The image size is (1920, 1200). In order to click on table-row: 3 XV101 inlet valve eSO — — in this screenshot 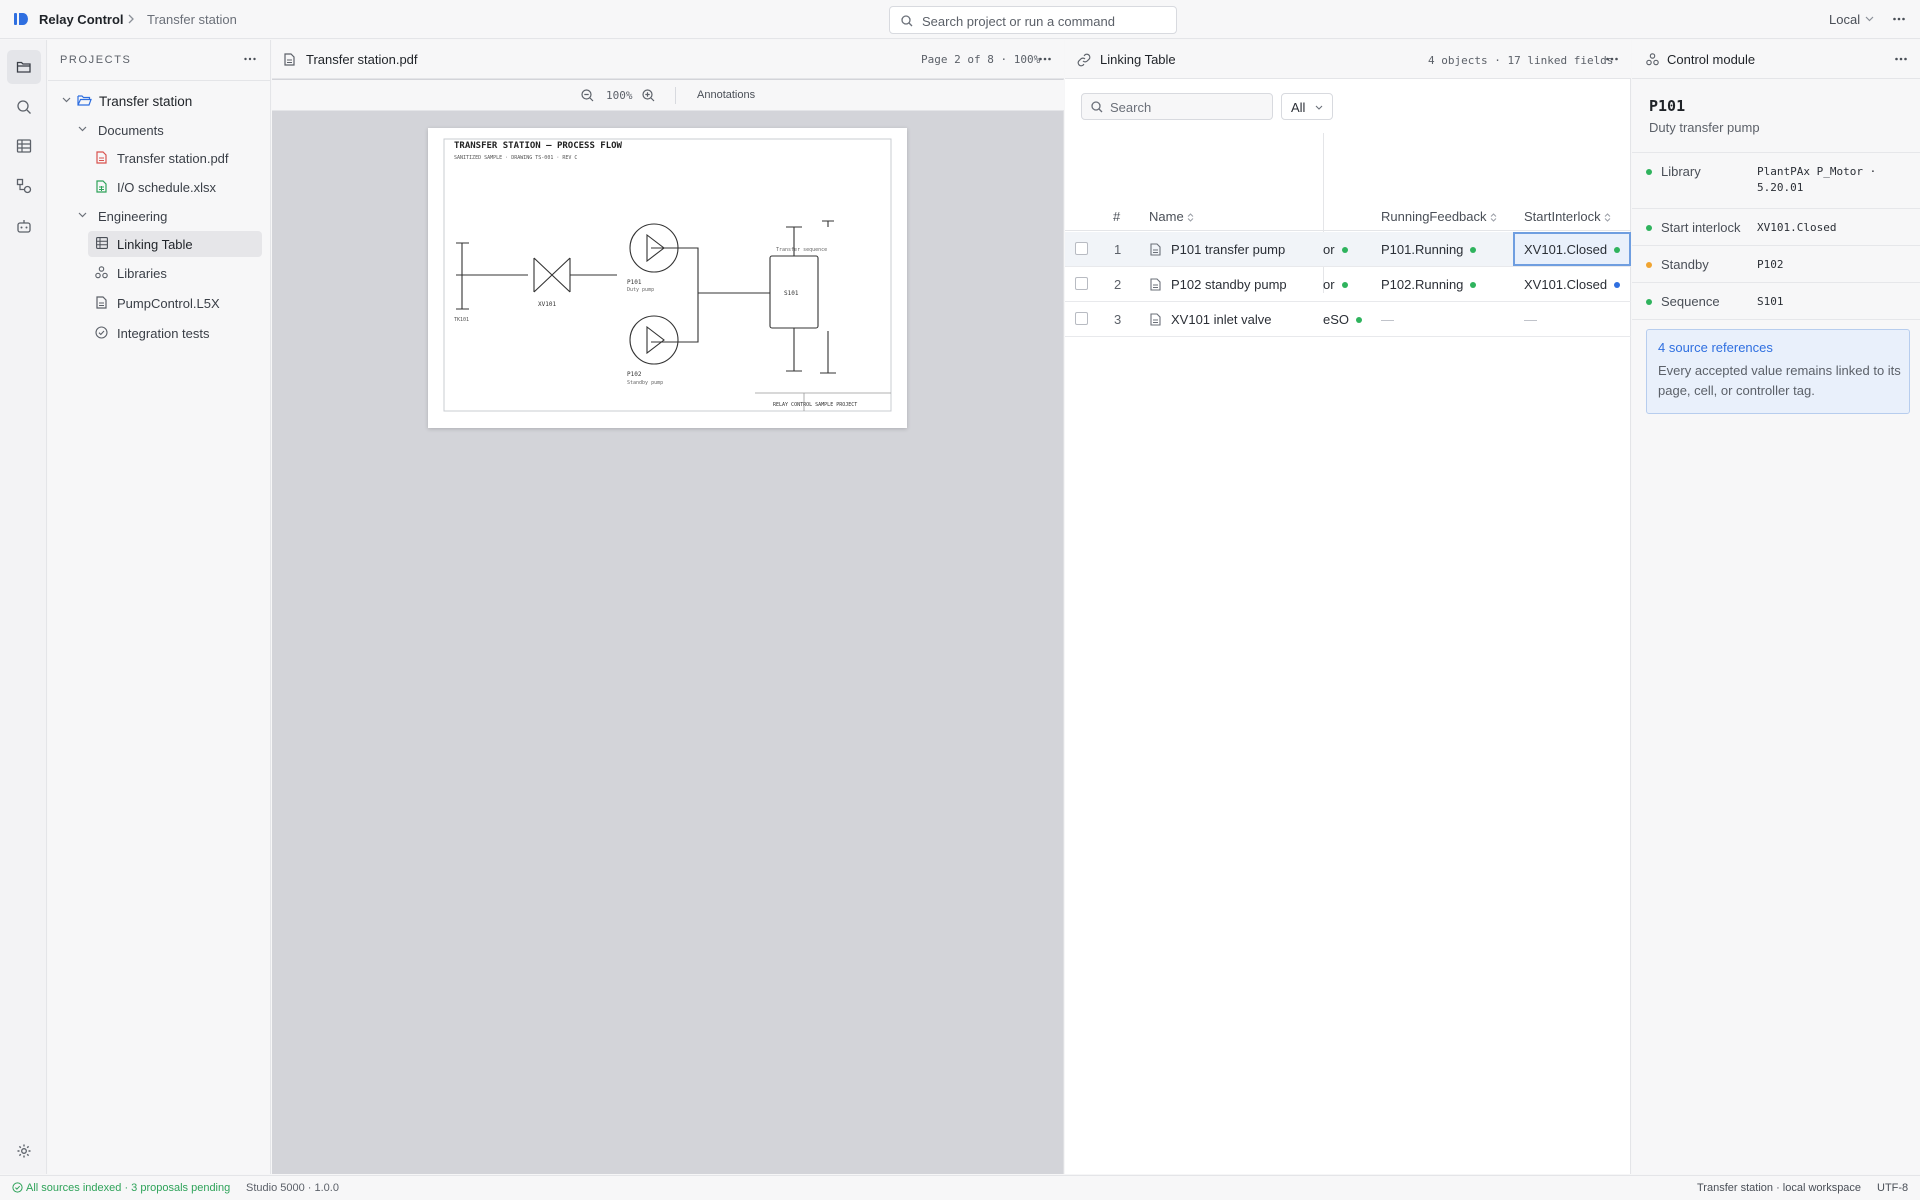, I will do `click(1348, 319)`.